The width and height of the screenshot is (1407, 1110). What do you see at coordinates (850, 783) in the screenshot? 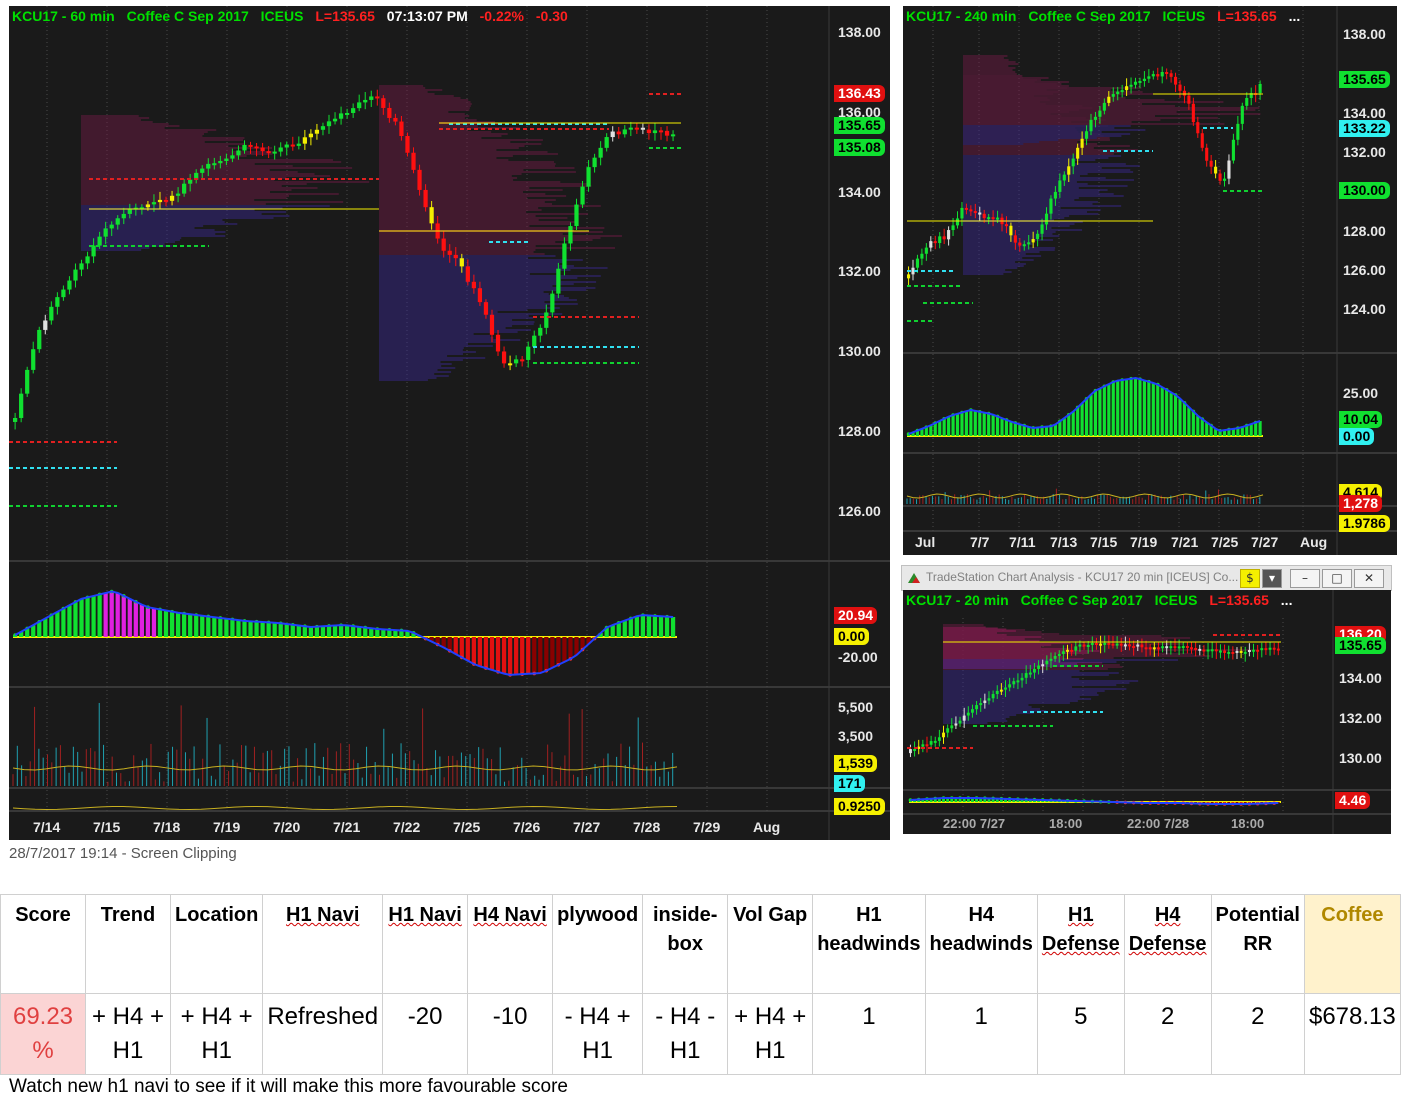
I see `vol-tag: 171` at bounding box center [850, 783].